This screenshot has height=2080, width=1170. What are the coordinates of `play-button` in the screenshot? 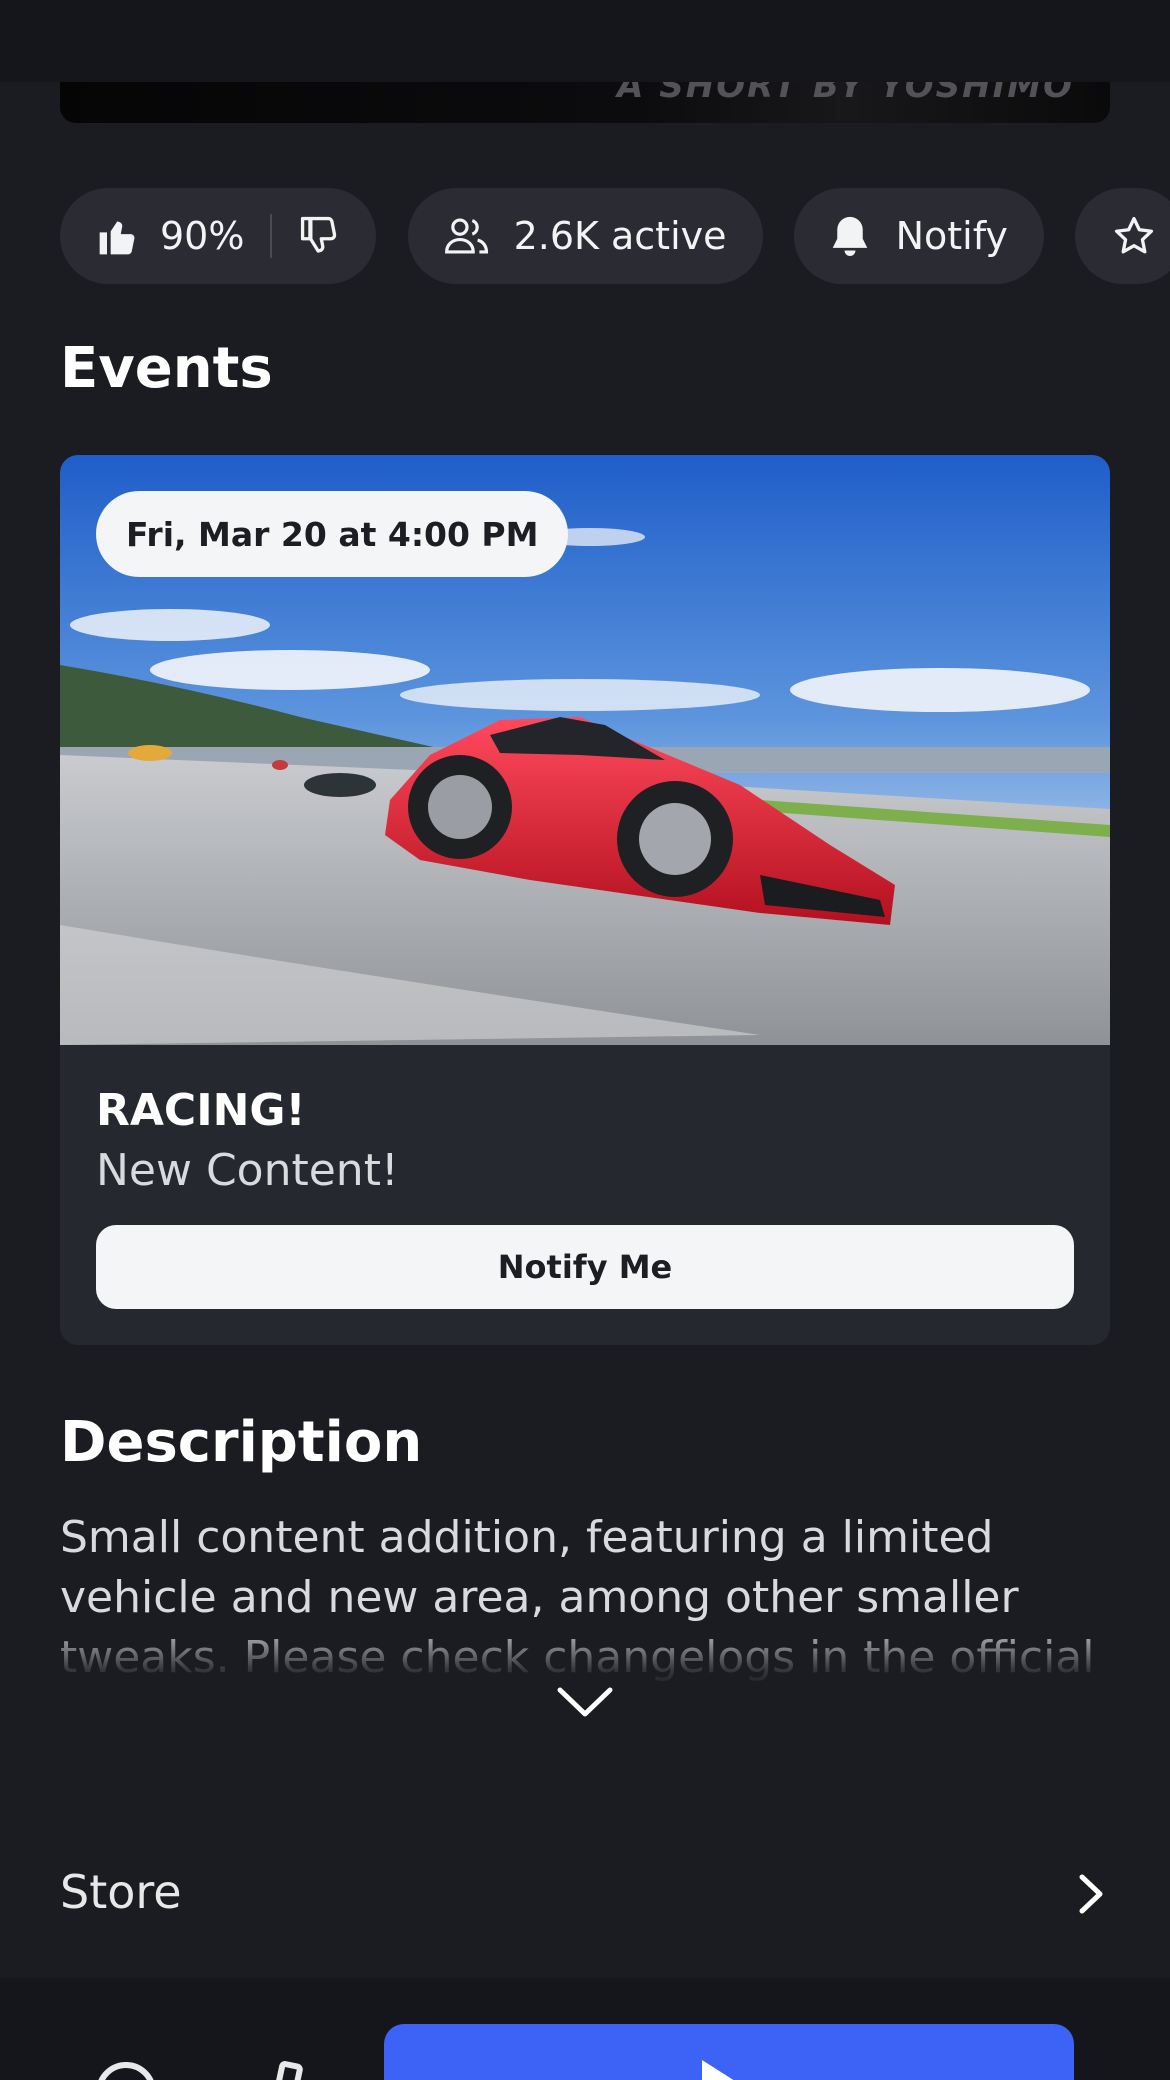 It's located at (729, 2052).